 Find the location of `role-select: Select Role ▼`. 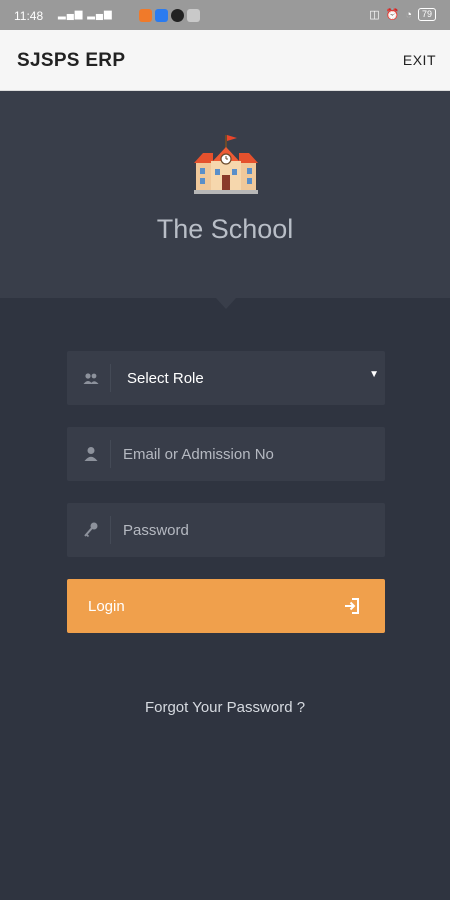

role-select: Select Role ▼ is located at coordinates (226, 378).